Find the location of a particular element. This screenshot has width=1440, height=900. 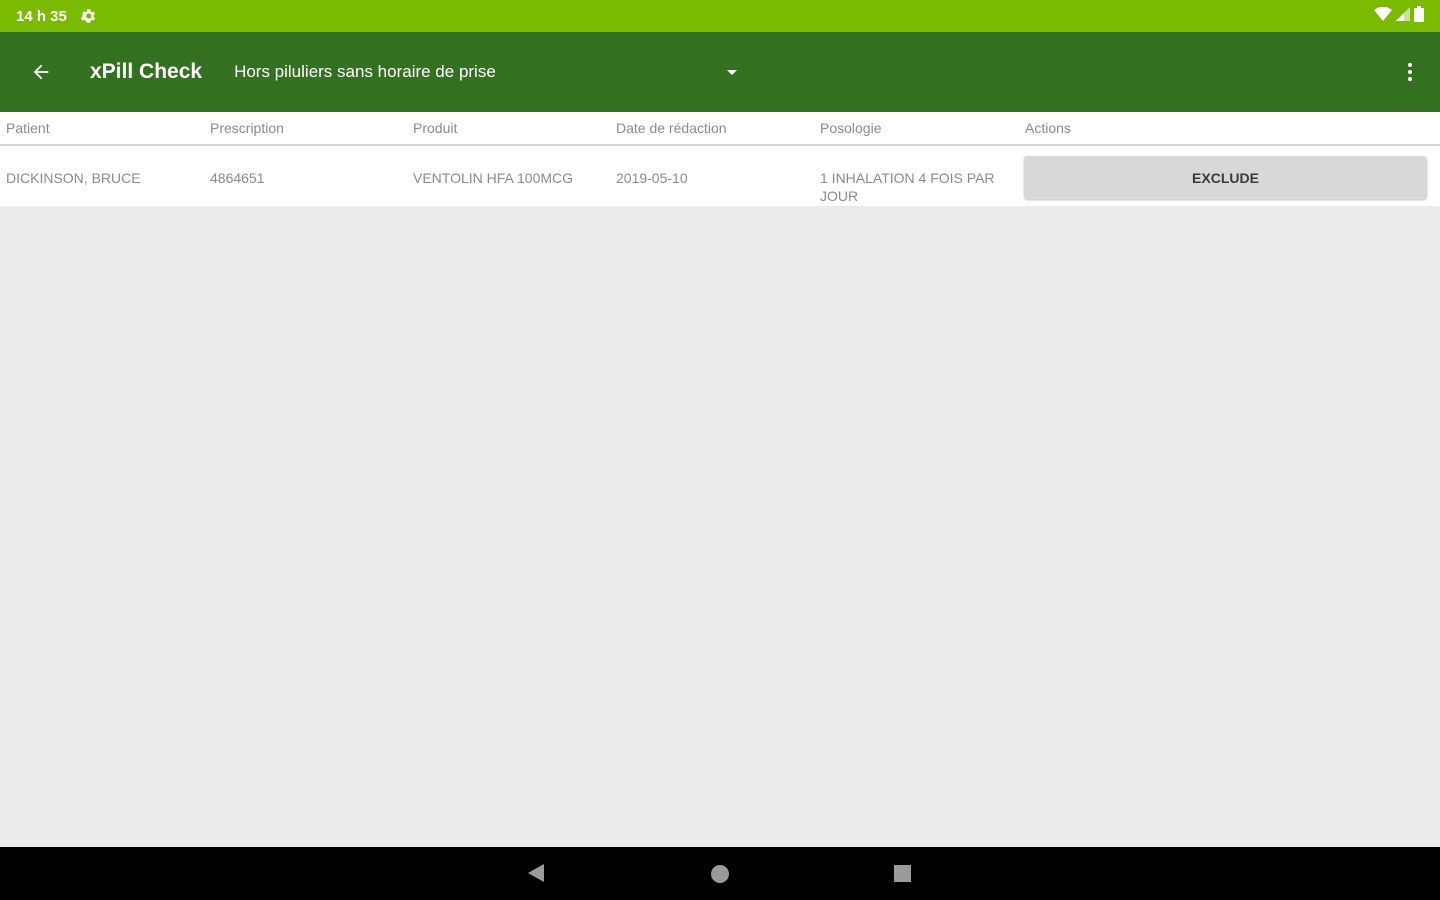

cell-posologie: 1 INHALATION 4 FOIS PAR JOUR is located at coordinates (907, 187).